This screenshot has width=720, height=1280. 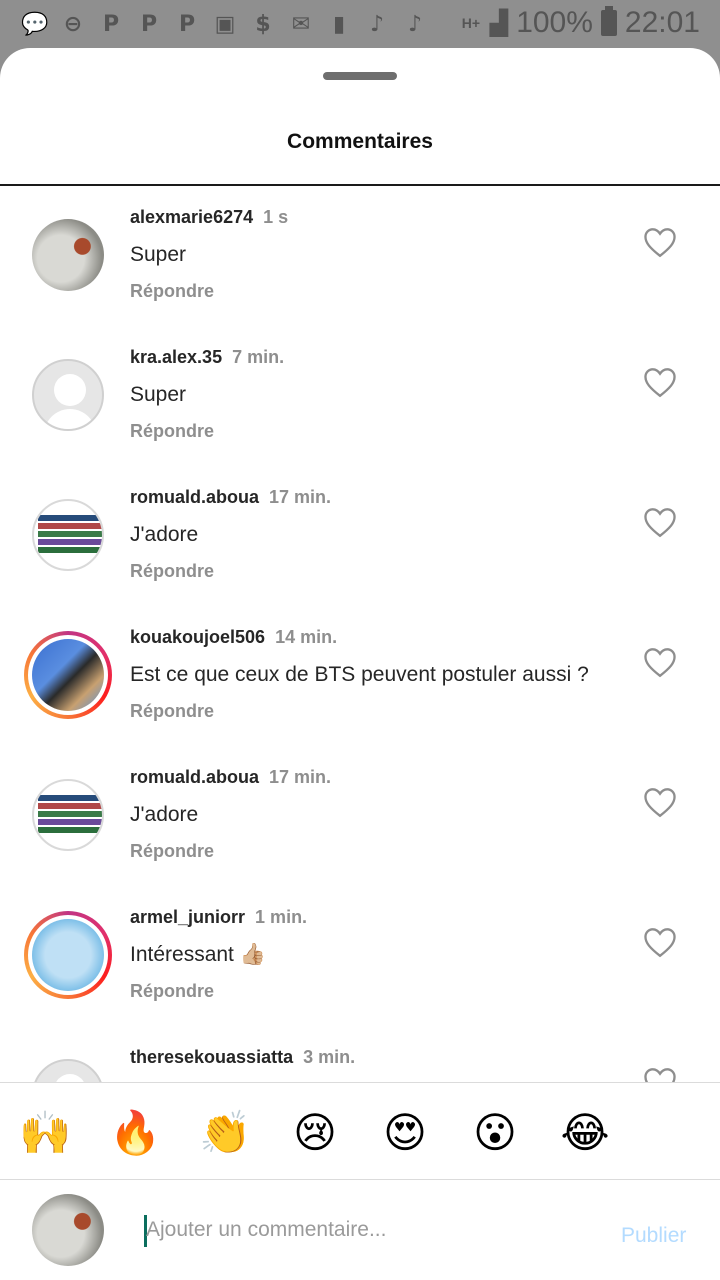 What do you see at coordinates (187, 917) in the screenshot?
I see `username: armel_juniorr` at bounding box center [187, 917].